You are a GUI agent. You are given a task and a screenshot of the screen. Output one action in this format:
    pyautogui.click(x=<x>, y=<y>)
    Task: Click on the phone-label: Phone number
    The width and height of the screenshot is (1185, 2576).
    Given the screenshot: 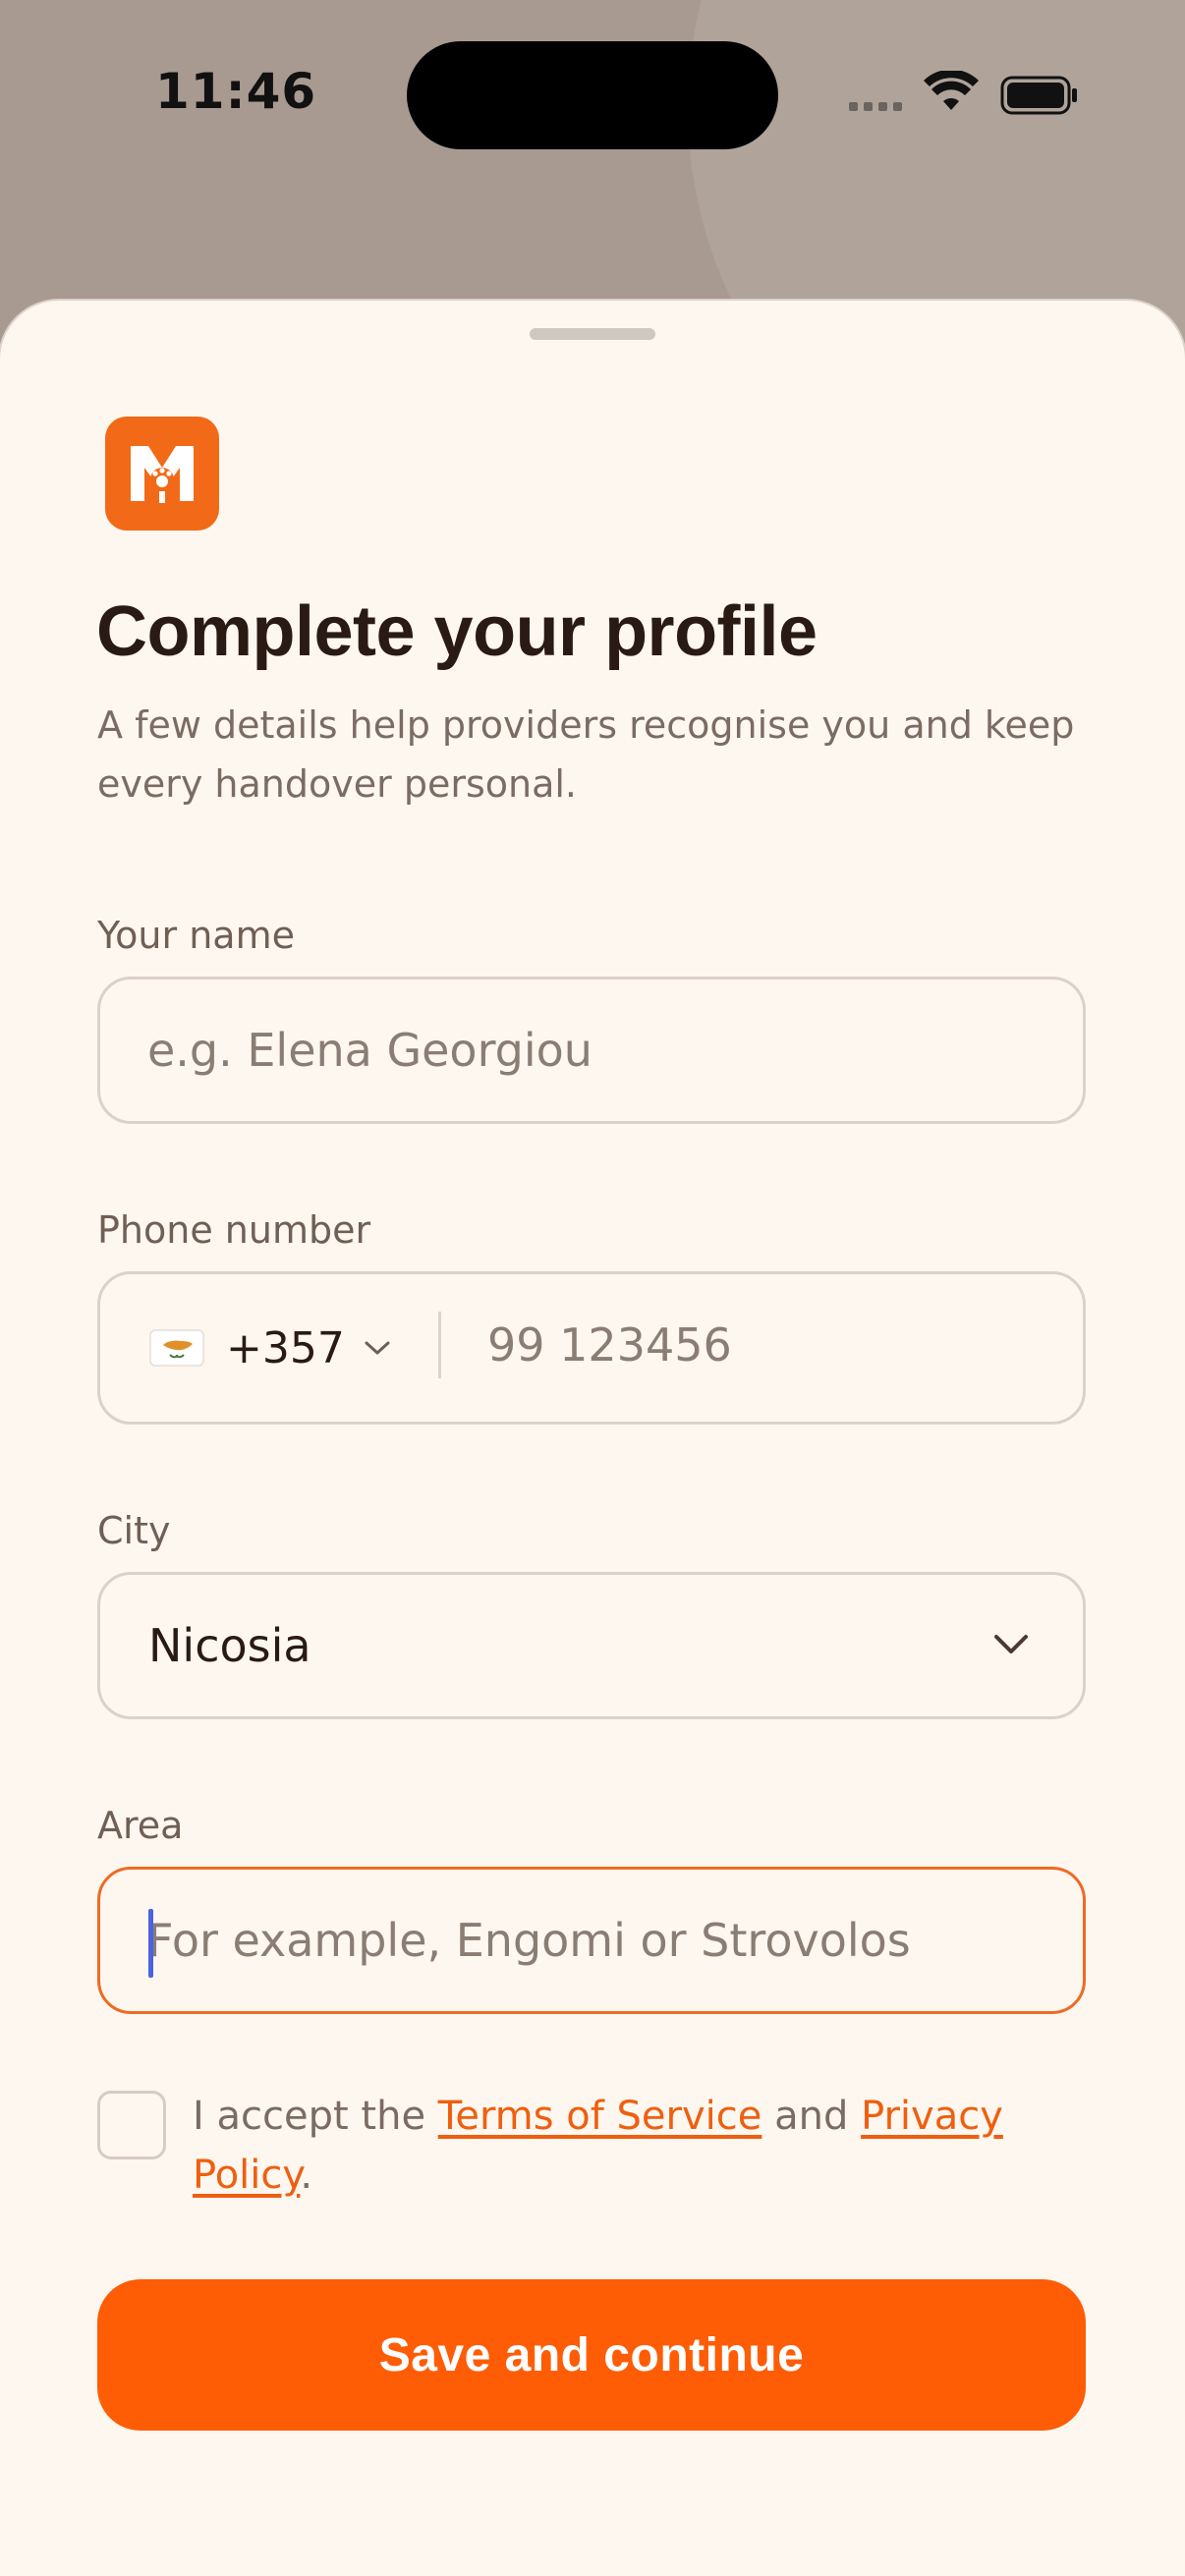 What is the action you would take?
    pyautogui.click(x=234, y=1230)
    